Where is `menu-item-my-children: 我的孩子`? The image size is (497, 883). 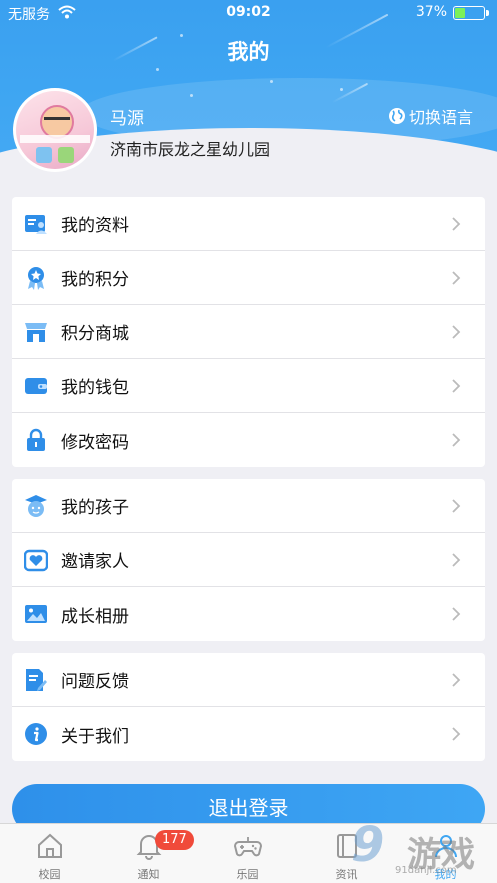 menu-item-my-children: 我的孩子 is located at coordinates (248, 506).